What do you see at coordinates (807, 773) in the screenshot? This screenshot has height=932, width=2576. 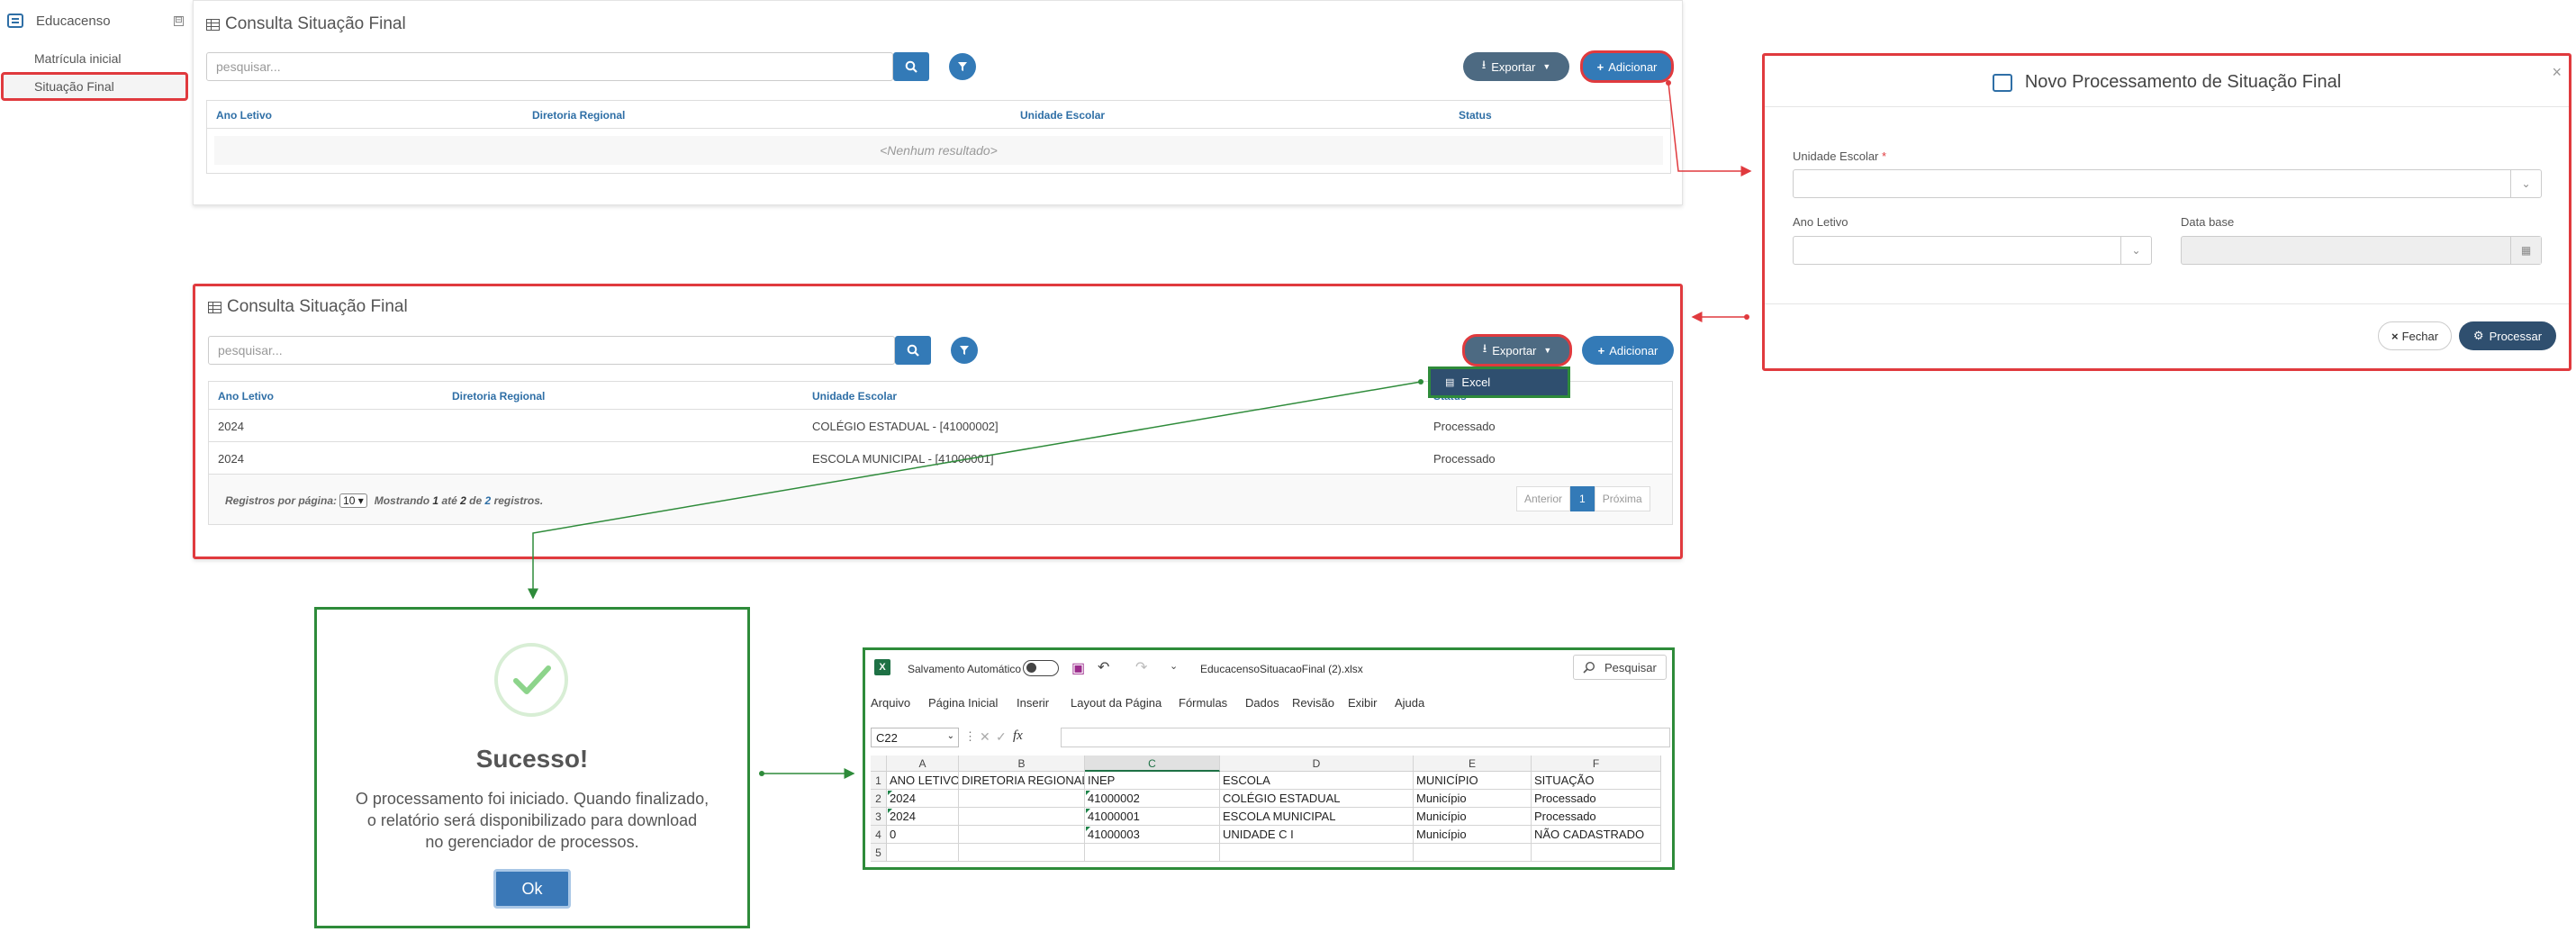 I see `green-arrow-success-to-excel` at bounding box center [807, 773].